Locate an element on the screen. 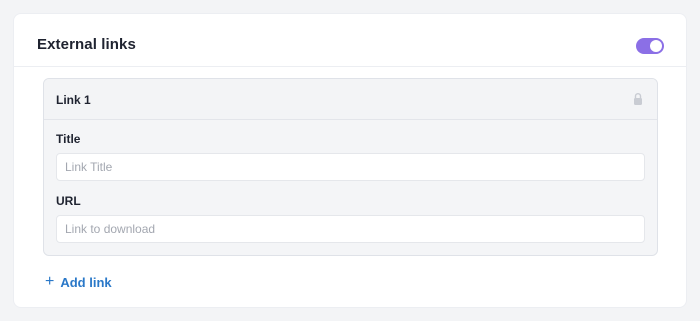 The width and height of the screenshot is (700, 321). lock-icon is located at coordinates (638, 99).